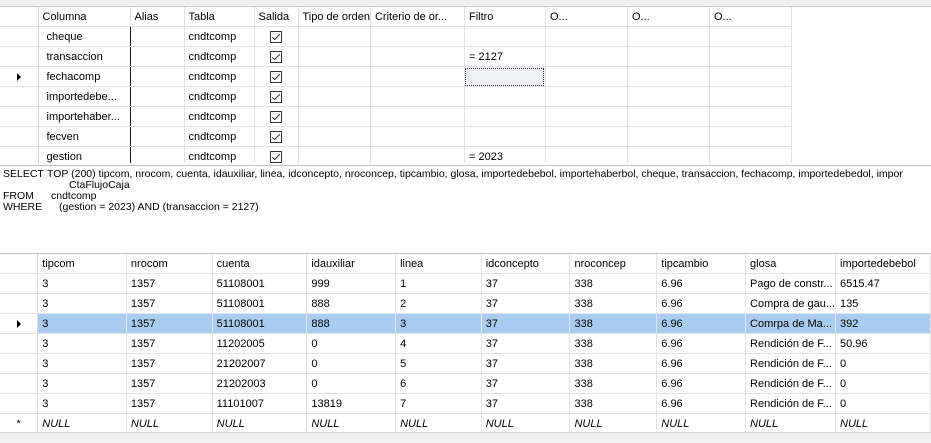 The width and height of the screenshot is (931, 443). What do you see at coordinates (438, 283) in the screenshot?
I see `cell-linea: 1` at bounding box center [438, 283].